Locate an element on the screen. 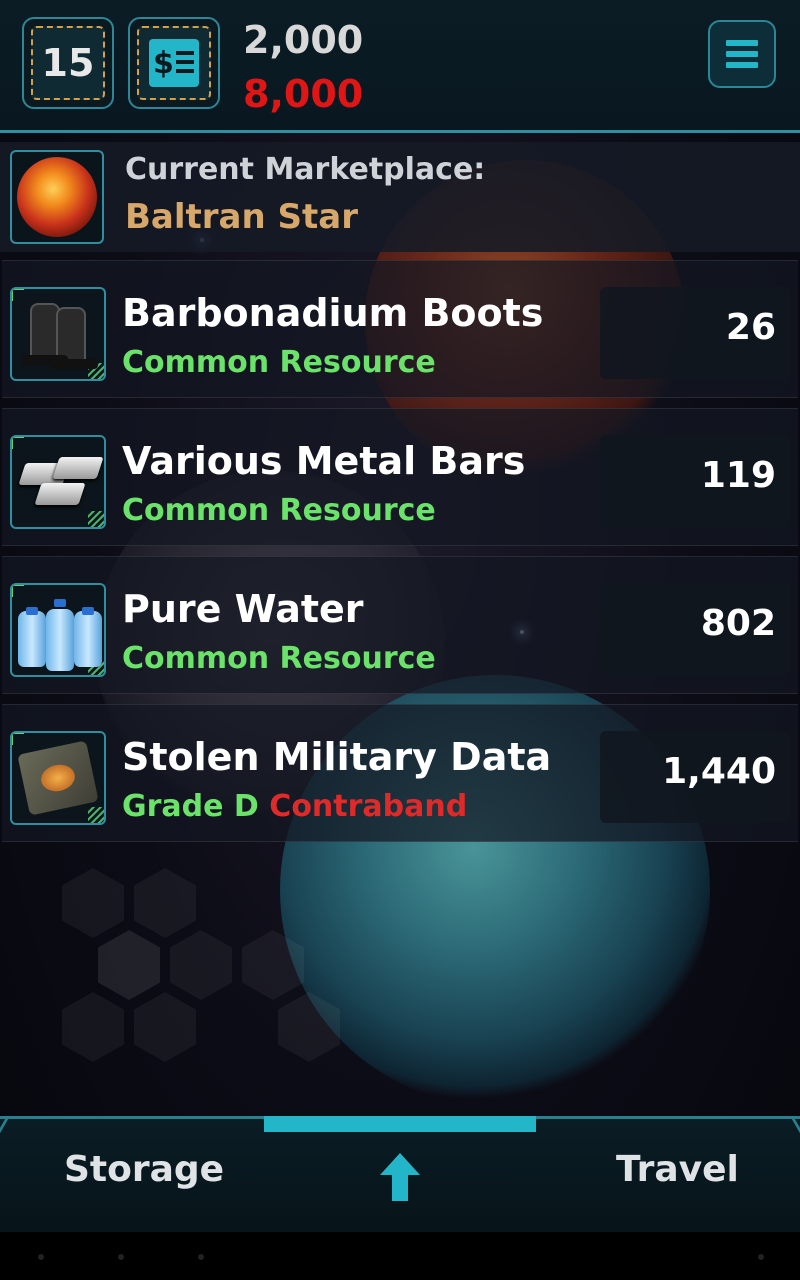  item-value-box: 1,440 is located at coordinates (695, 777).